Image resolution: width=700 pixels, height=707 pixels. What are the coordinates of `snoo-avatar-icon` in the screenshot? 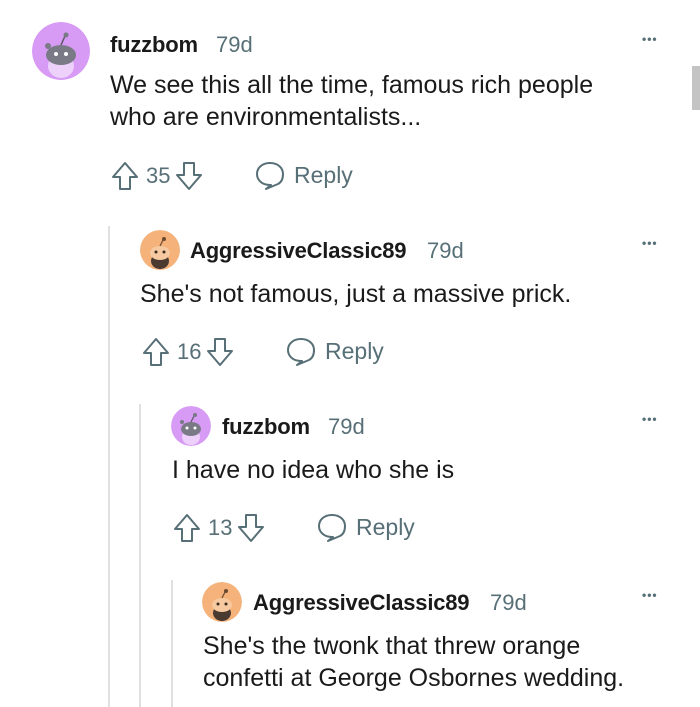 It's located at (222, 602).